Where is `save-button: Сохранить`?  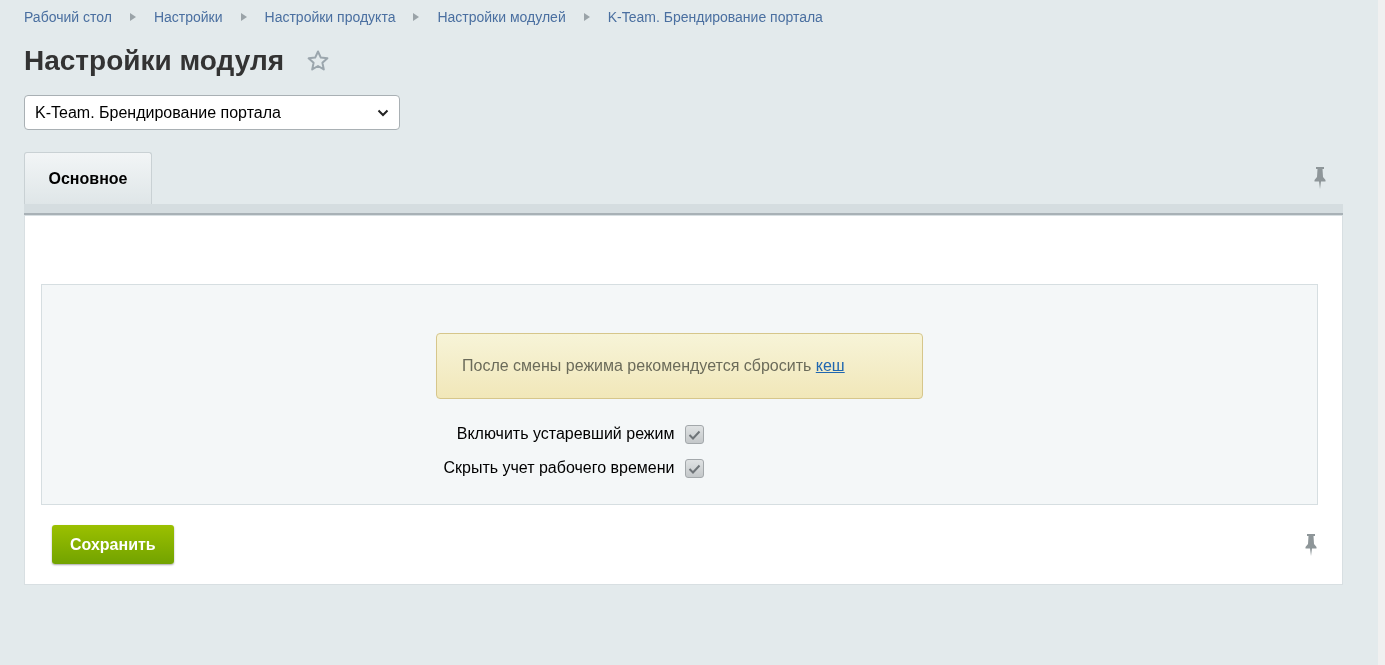
save-button: Сохранить is located at coordinates (113, 544).